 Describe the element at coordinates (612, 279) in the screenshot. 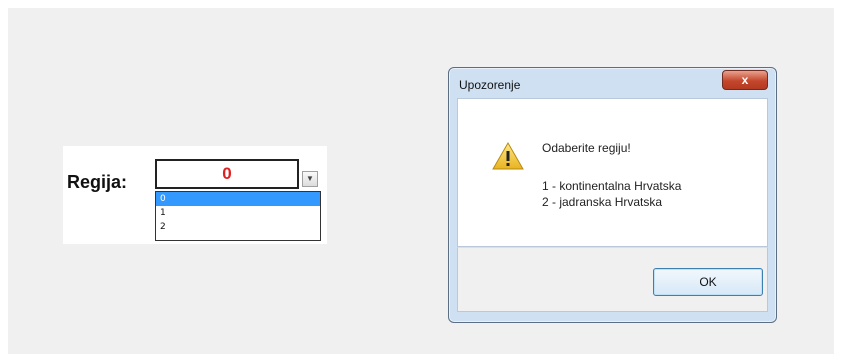

I see `dialog-footer: OK` at that location.